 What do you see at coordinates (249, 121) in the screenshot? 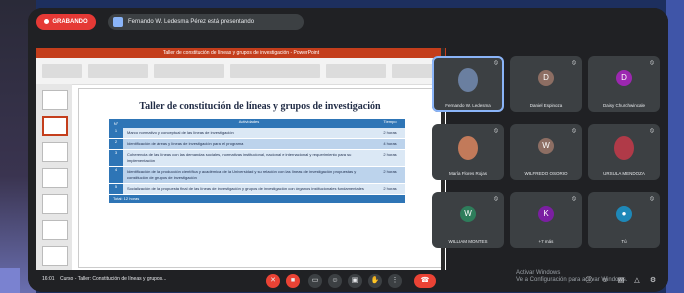
I see `header-activity: Actividades` at bounding box center [249, 121].